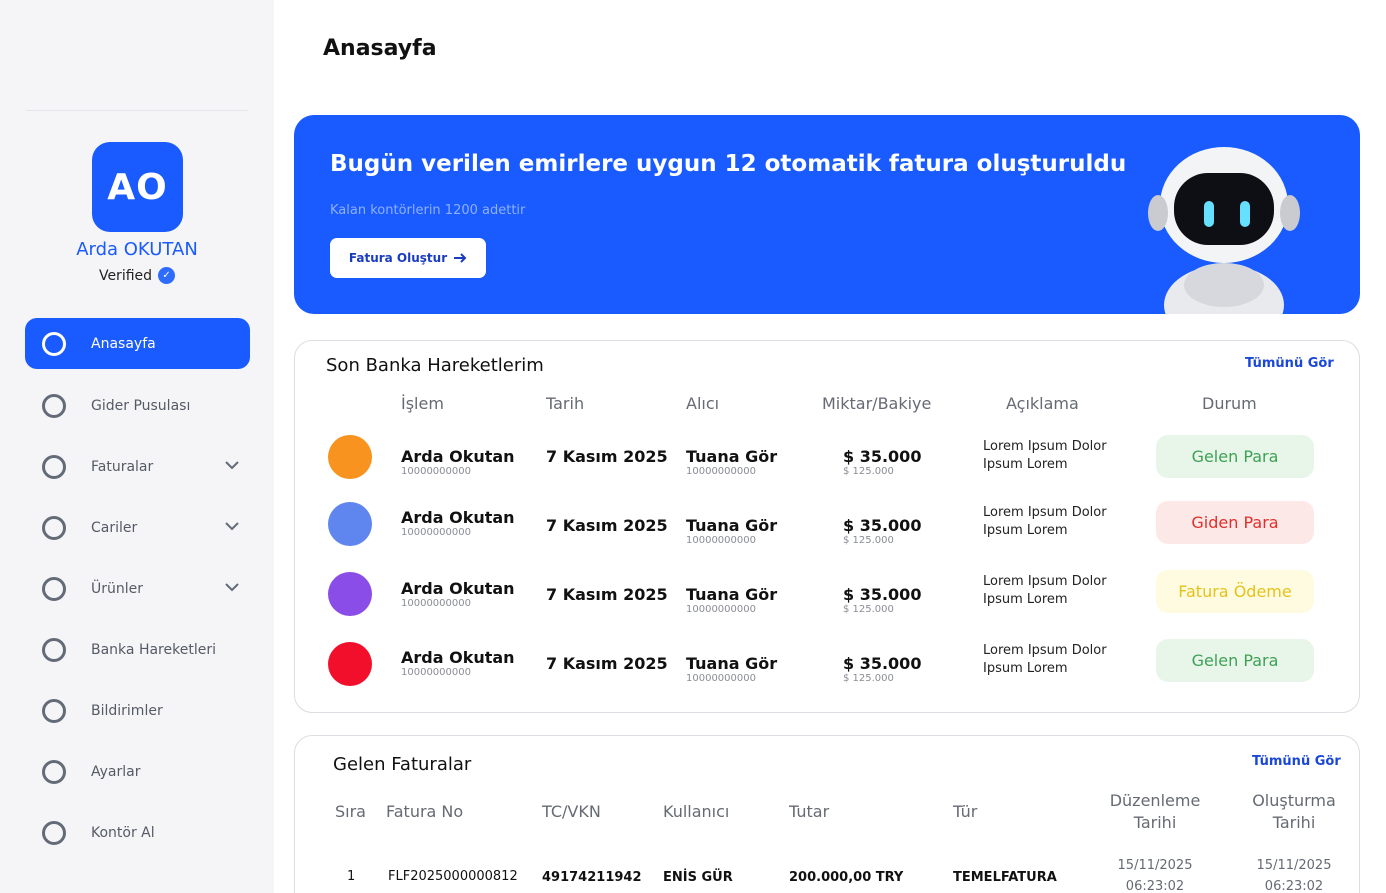 Image resolution: width=1386 pixels, height=893 pixels. What do you see at coordinates (127, 710) in the screenshot?
I see `sidebar-item-label: Bildirimler` at bounding box center [127, 710].